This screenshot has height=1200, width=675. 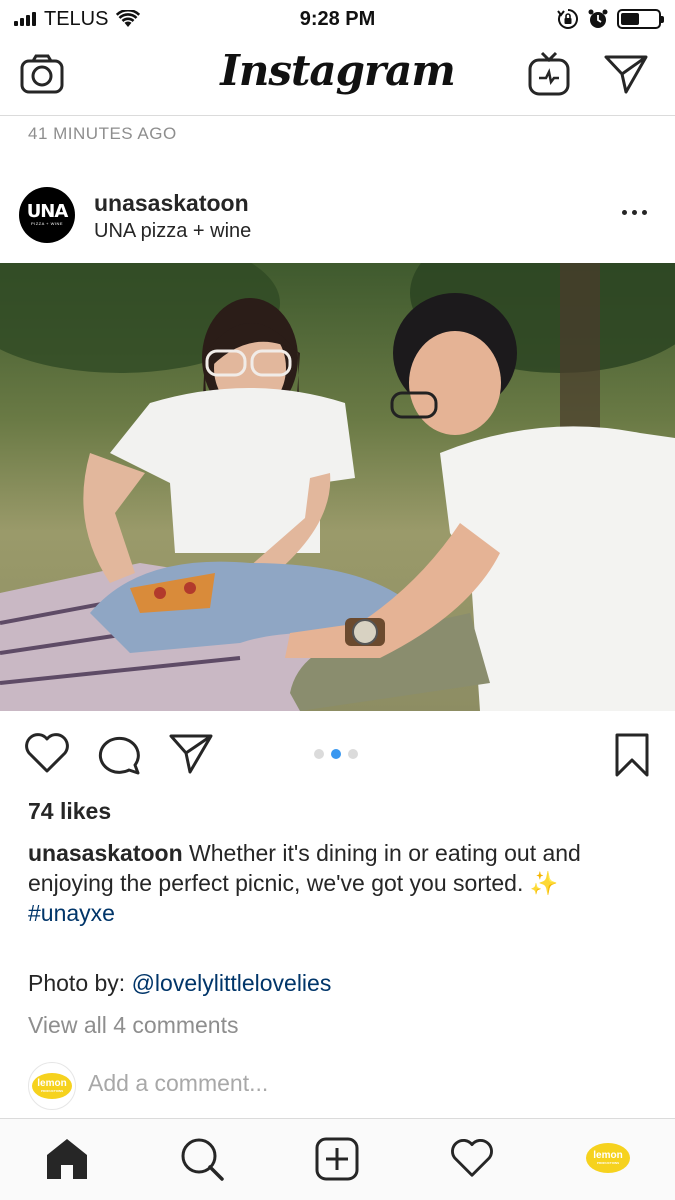 I want to click on post-action-bar, so click(x=337, y=754).